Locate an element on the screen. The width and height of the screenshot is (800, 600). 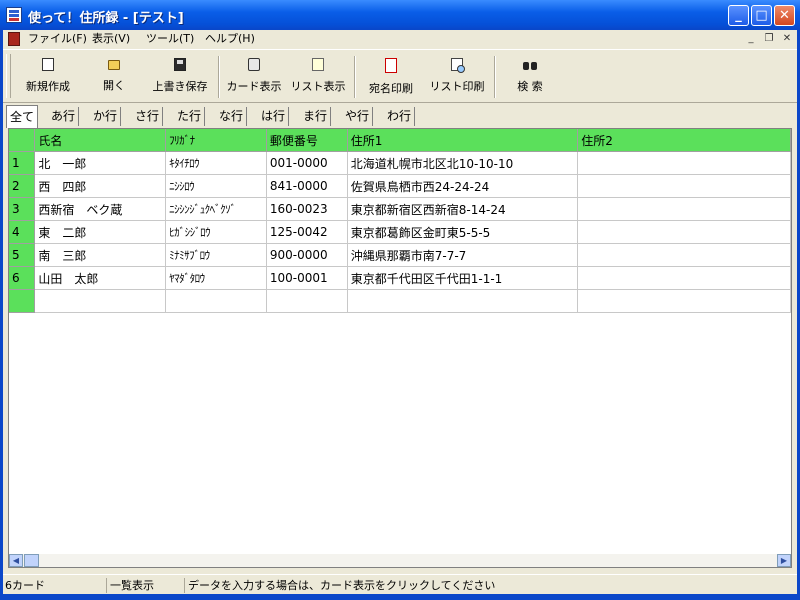
table-row: 5 南 三郎 ﾐﾅﾐｻﾌﾞﾛｳ 900-0000 沖縄県那覇市南7-7-7 is located at coordinates (400, 255).